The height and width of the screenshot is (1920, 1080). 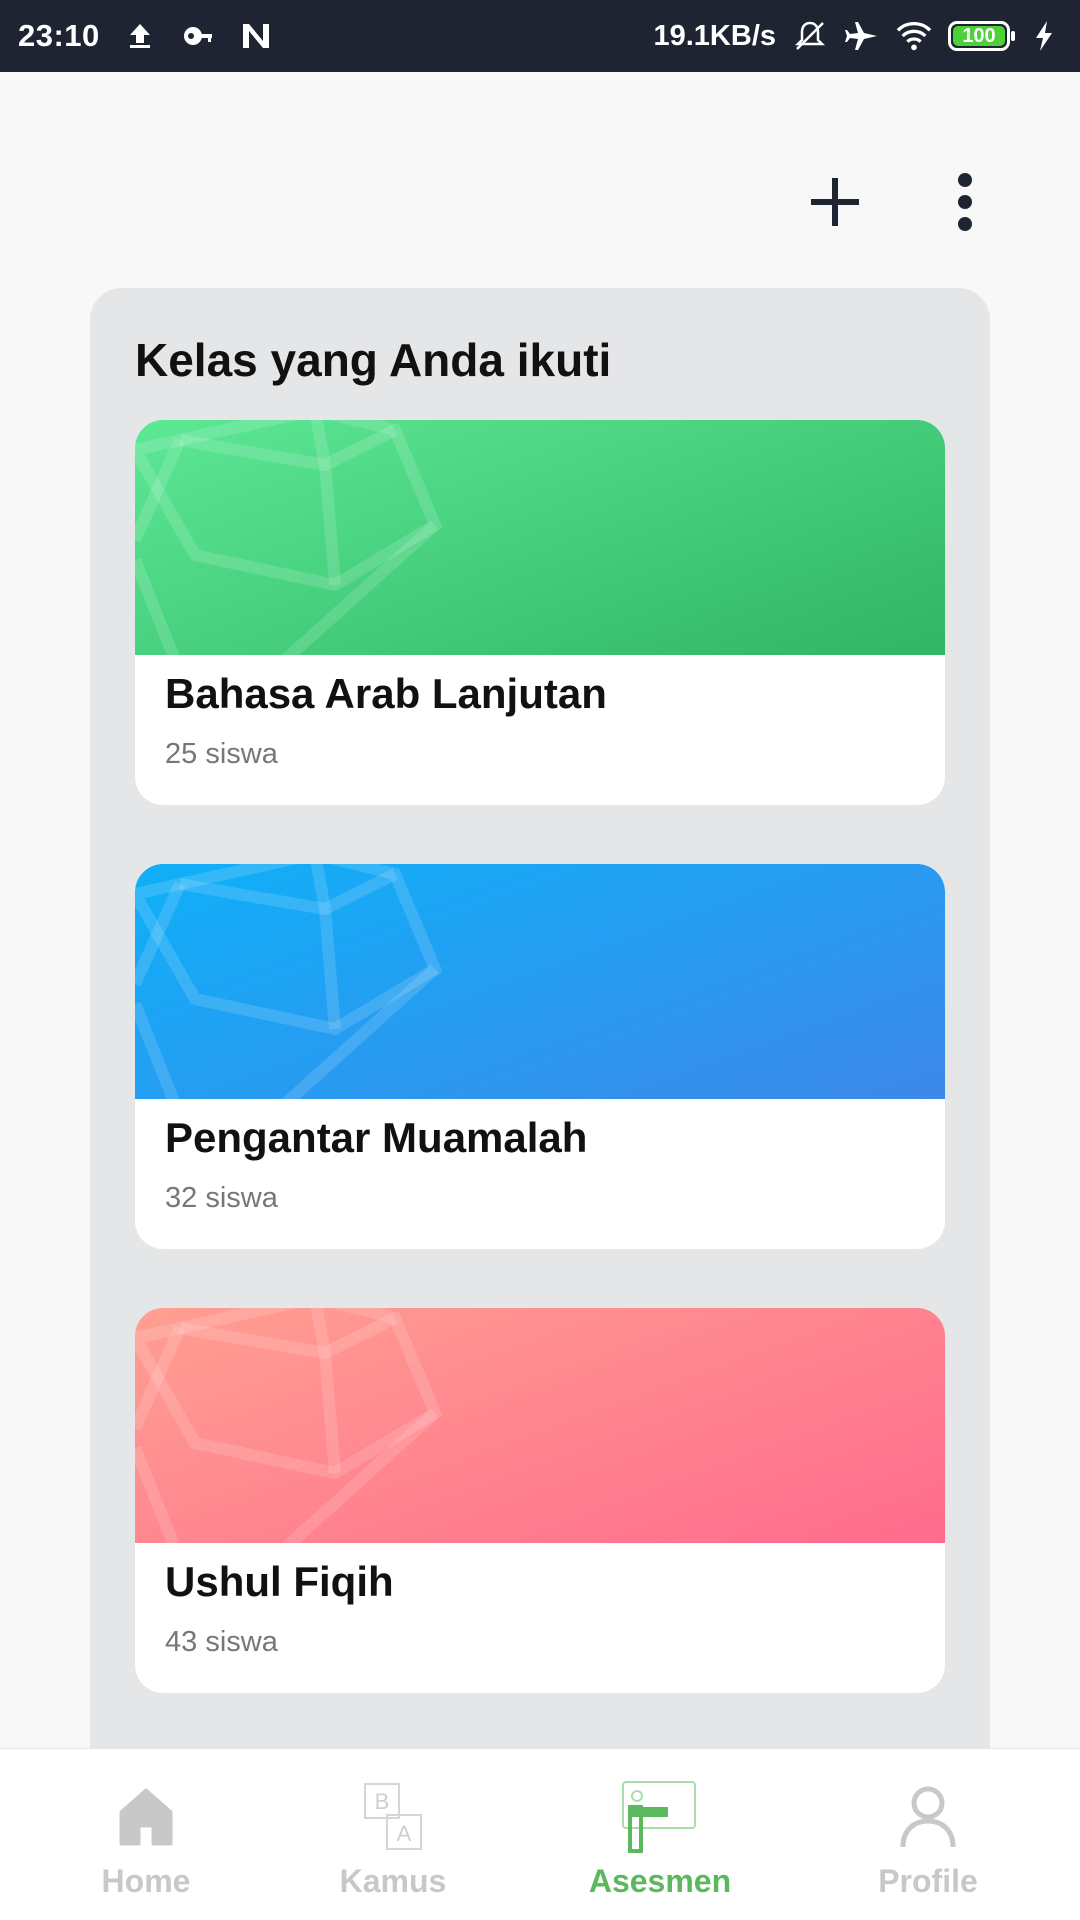 I want to click on battery-icon: 100, so click(x=981, y=36).